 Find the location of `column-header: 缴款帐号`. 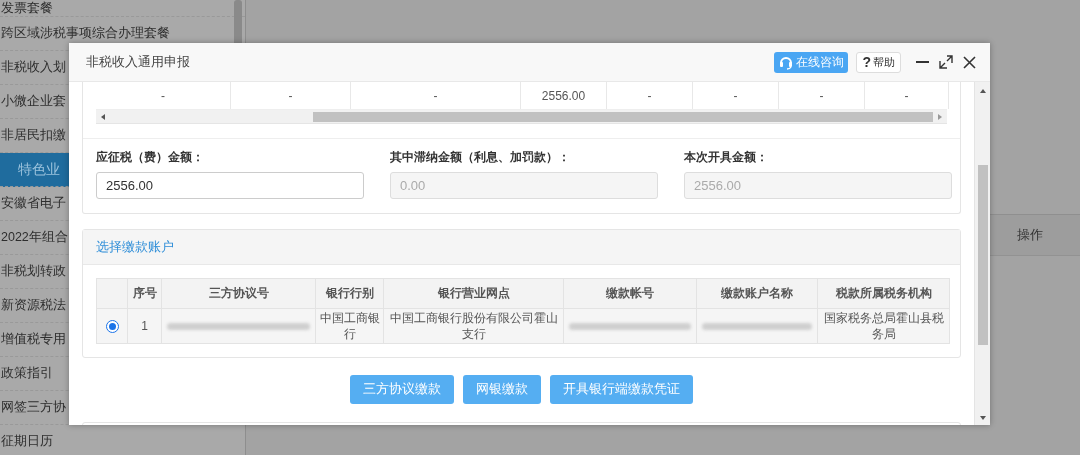

column-header: 缴款帐号 is located at coordinates (630, 293).